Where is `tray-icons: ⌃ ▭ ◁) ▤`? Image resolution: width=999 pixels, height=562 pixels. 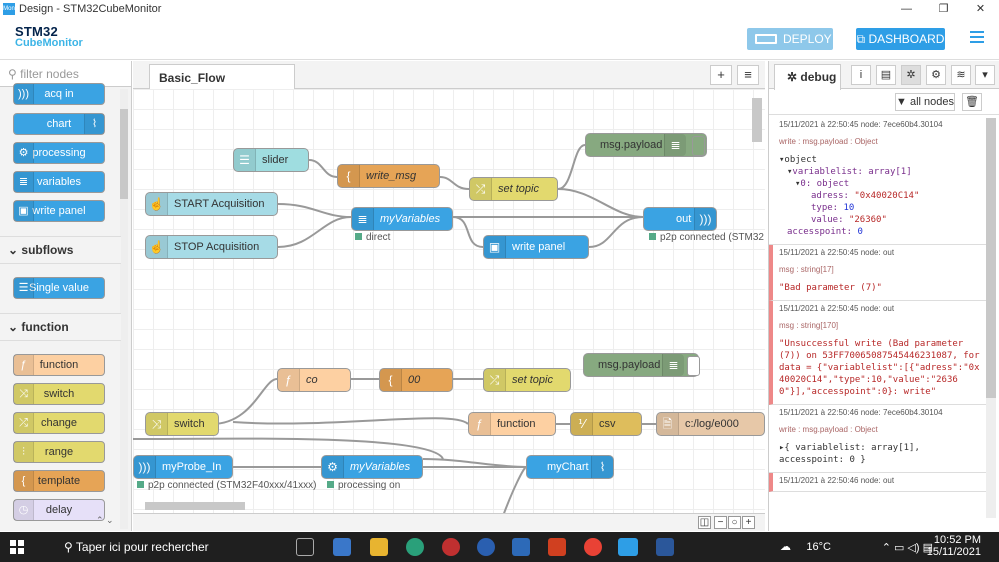
tray-icons: ⌃ ▭ ◁) ▤ is located at coordinates (907, 547).